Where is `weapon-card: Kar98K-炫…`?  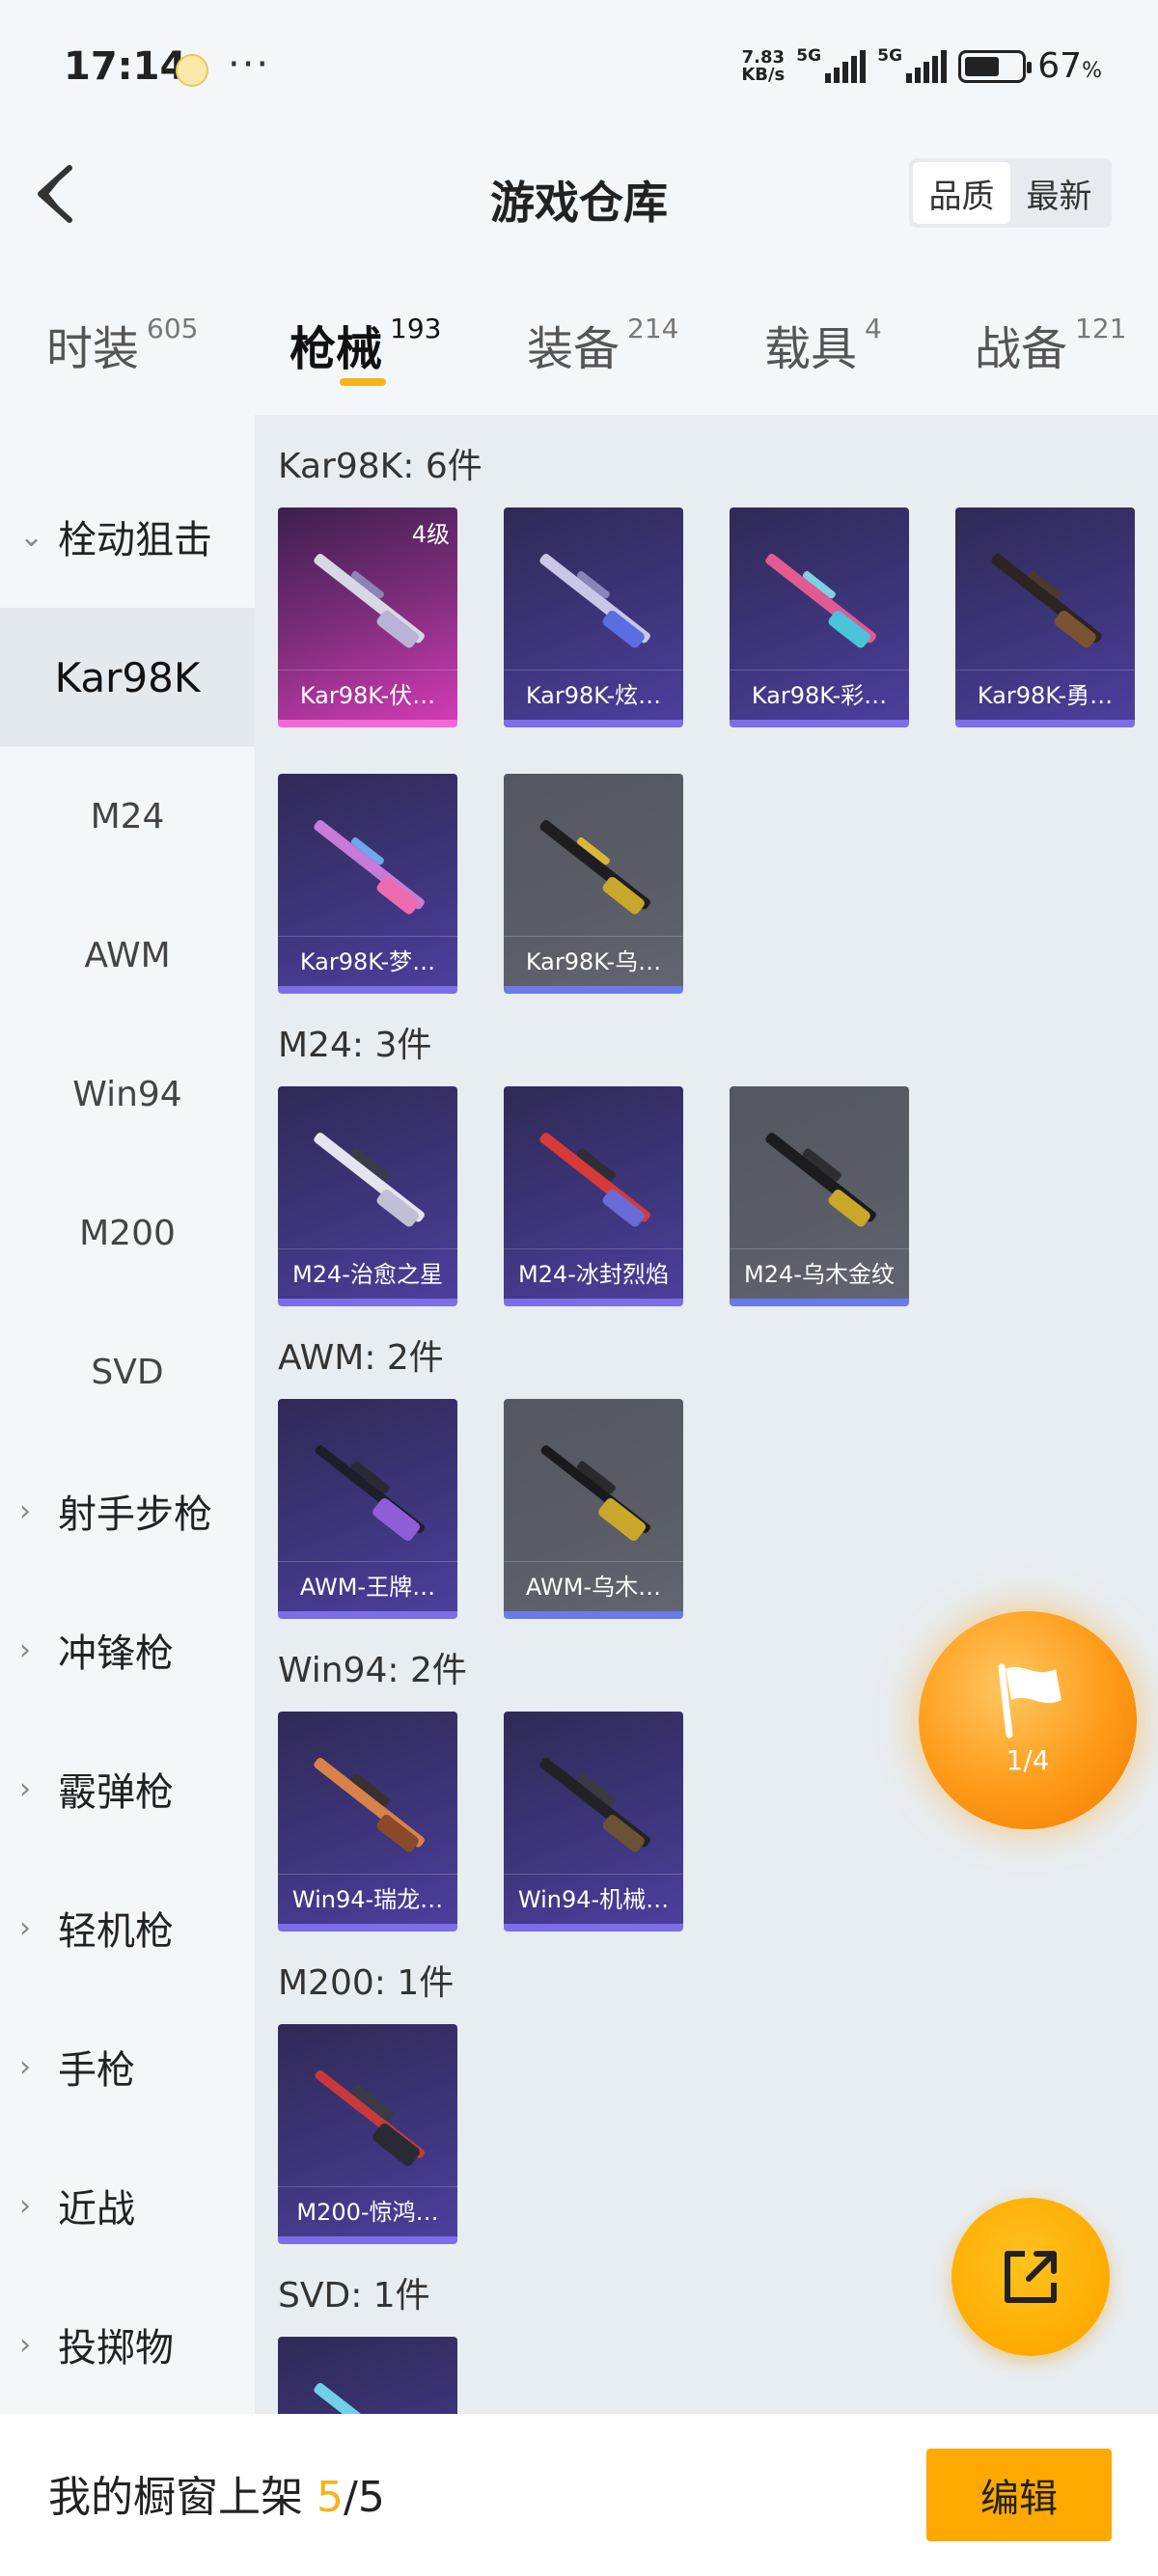
weapon-card: Kar98K-炫… is located at coordinates (593, 617).